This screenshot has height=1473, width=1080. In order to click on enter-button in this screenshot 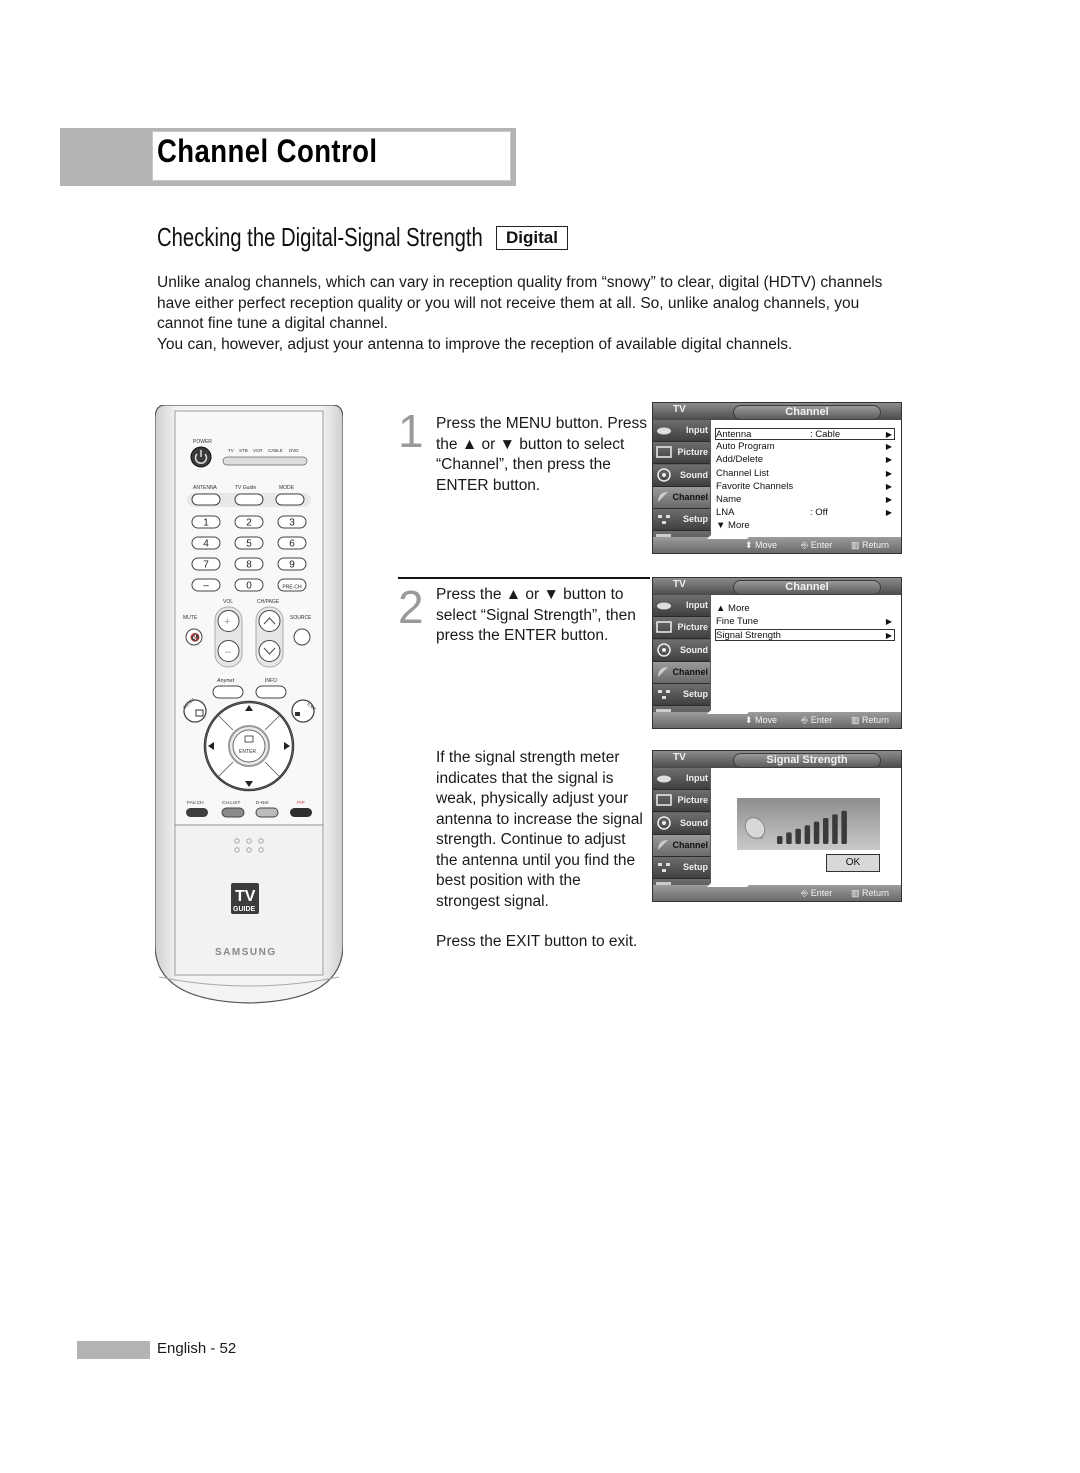, I will do `click(249, 746)`.